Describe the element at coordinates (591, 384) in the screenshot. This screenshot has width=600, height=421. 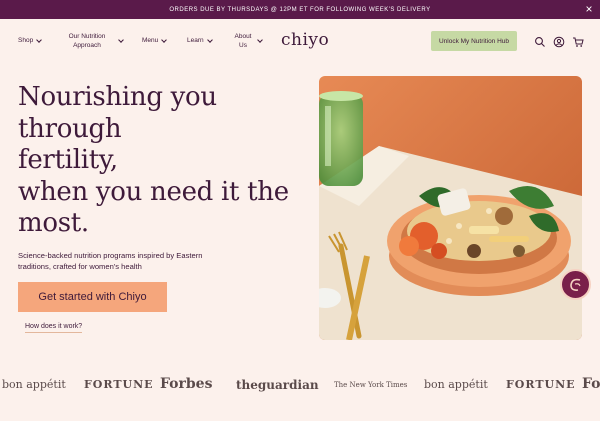
I see `press-logo-forbes: Fo` at that location.